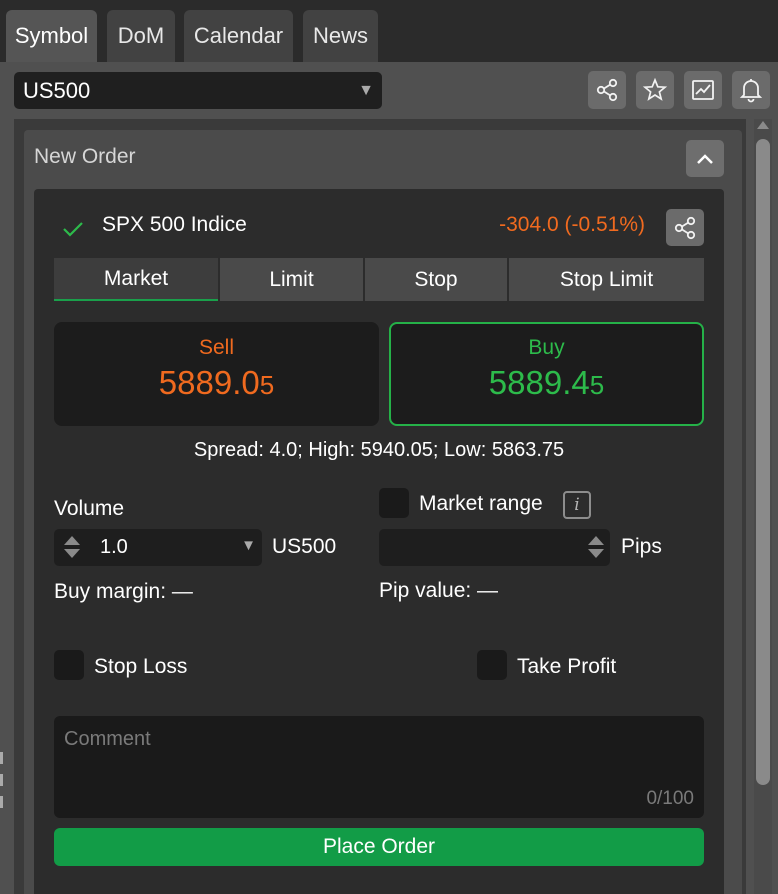  What do you see at coordinates (492, 665) in the screenshot?
I see `take-profit-checkbox` at bounding box center [492, 665].